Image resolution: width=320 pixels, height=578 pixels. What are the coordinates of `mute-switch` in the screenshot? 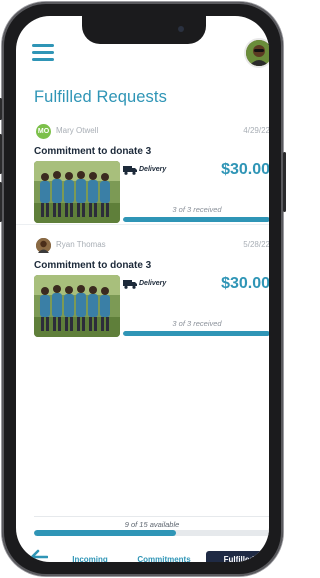 It's located at (1, 109).